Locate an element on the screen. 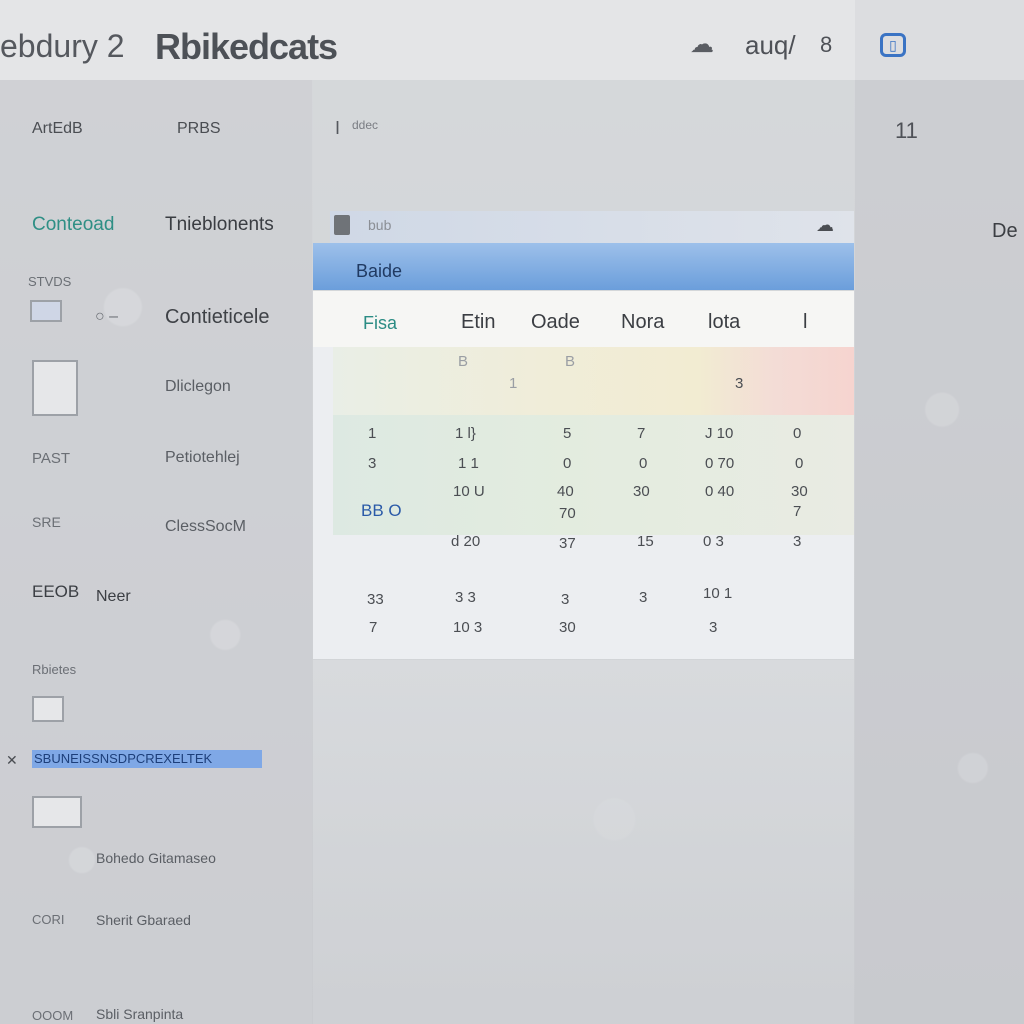  calendar-icon is located at coordinates (342, 225).